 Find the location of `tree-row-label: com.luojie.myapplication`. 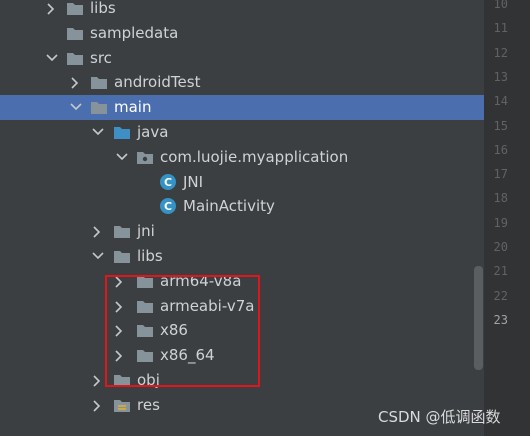

tree-row-label: com.luojie.myapplication is located at coordinates (254, 156).